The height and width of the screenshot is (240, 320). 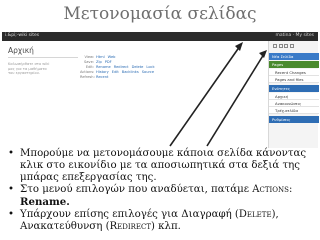 I want to click on option-delete: Delete),, so click(x=258, y=214).